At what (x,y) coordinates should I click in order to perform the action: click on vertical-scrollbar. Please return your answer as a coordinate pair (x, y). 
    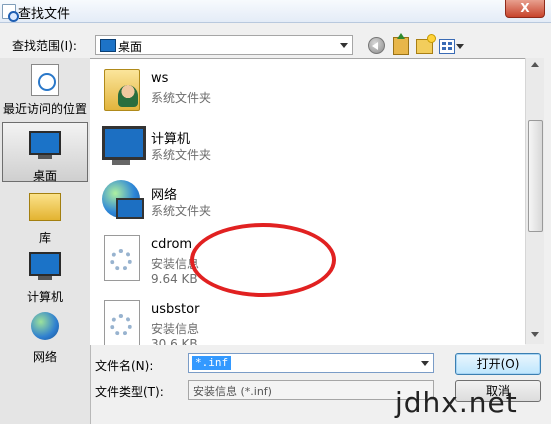
    Looking at the image, I should click on (534, 201).